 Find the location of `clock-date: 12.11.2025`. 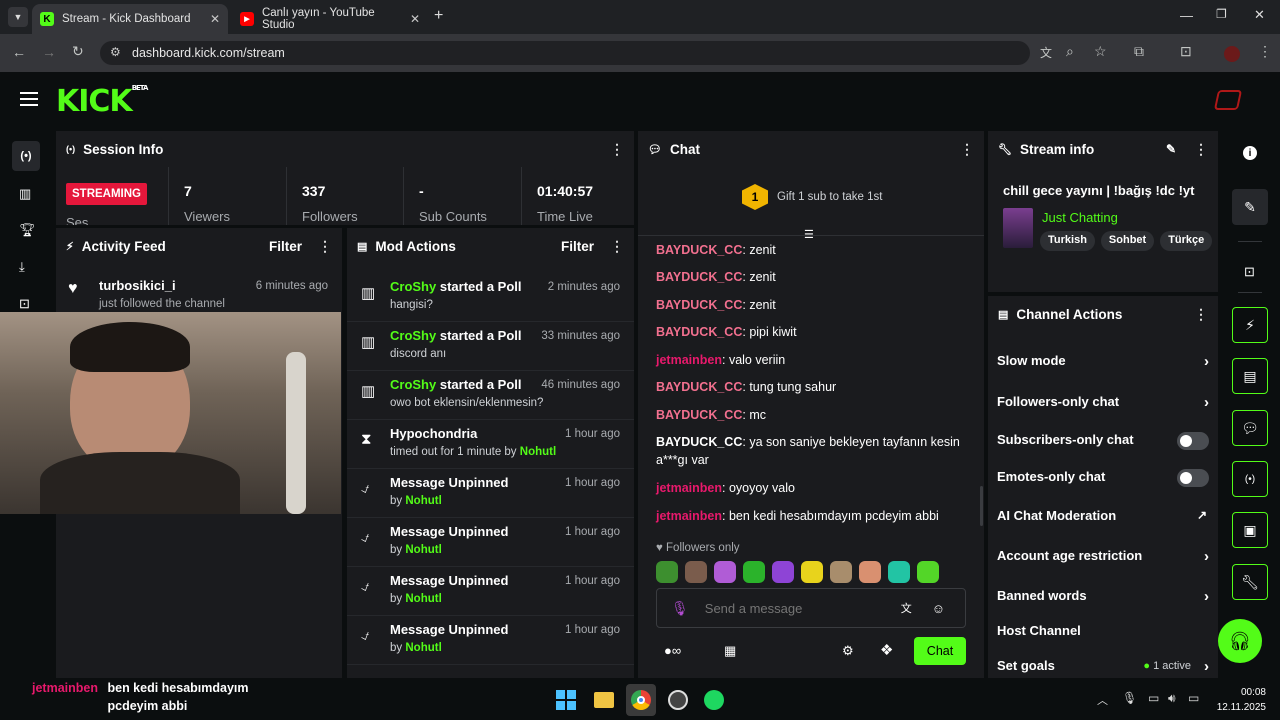

clock-date: 12.11.2025 is located at coordinates (1236, 707).